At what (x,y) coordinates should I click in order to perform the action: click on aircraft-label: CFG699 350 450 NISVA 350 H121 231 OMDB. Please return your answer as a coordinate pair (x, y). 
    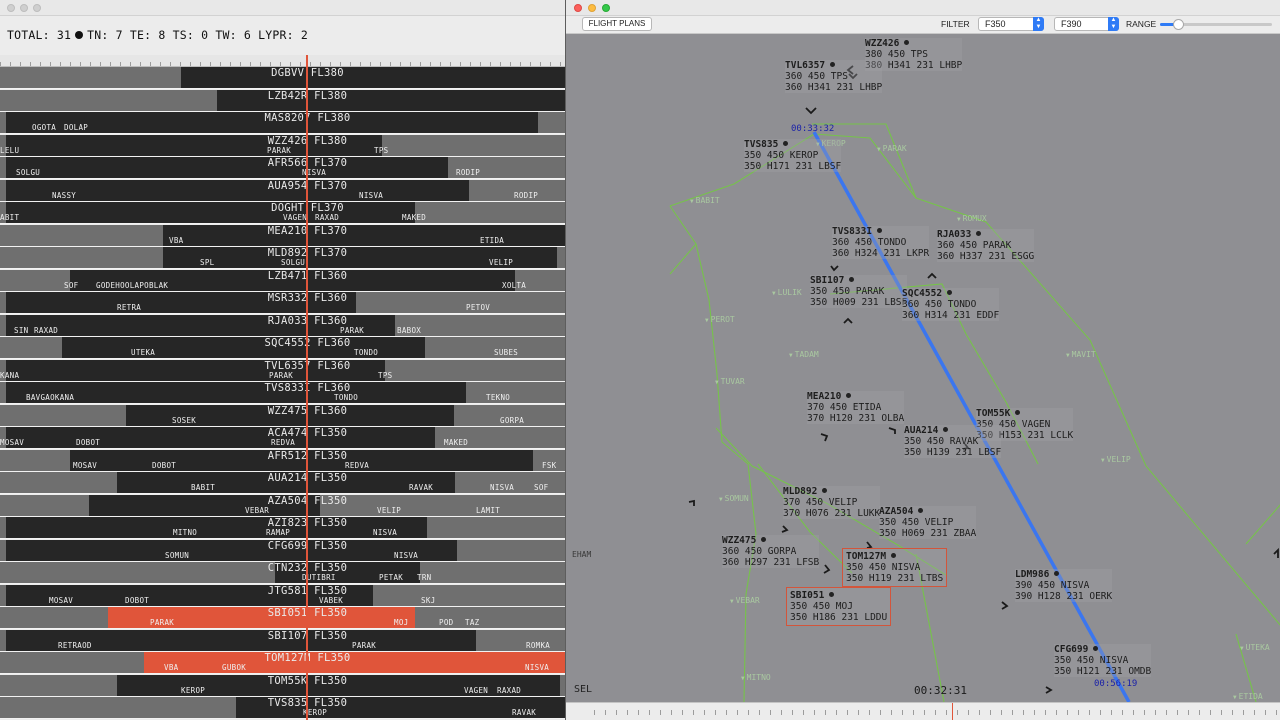
    Looking at the image, I should click on (1103, 660).